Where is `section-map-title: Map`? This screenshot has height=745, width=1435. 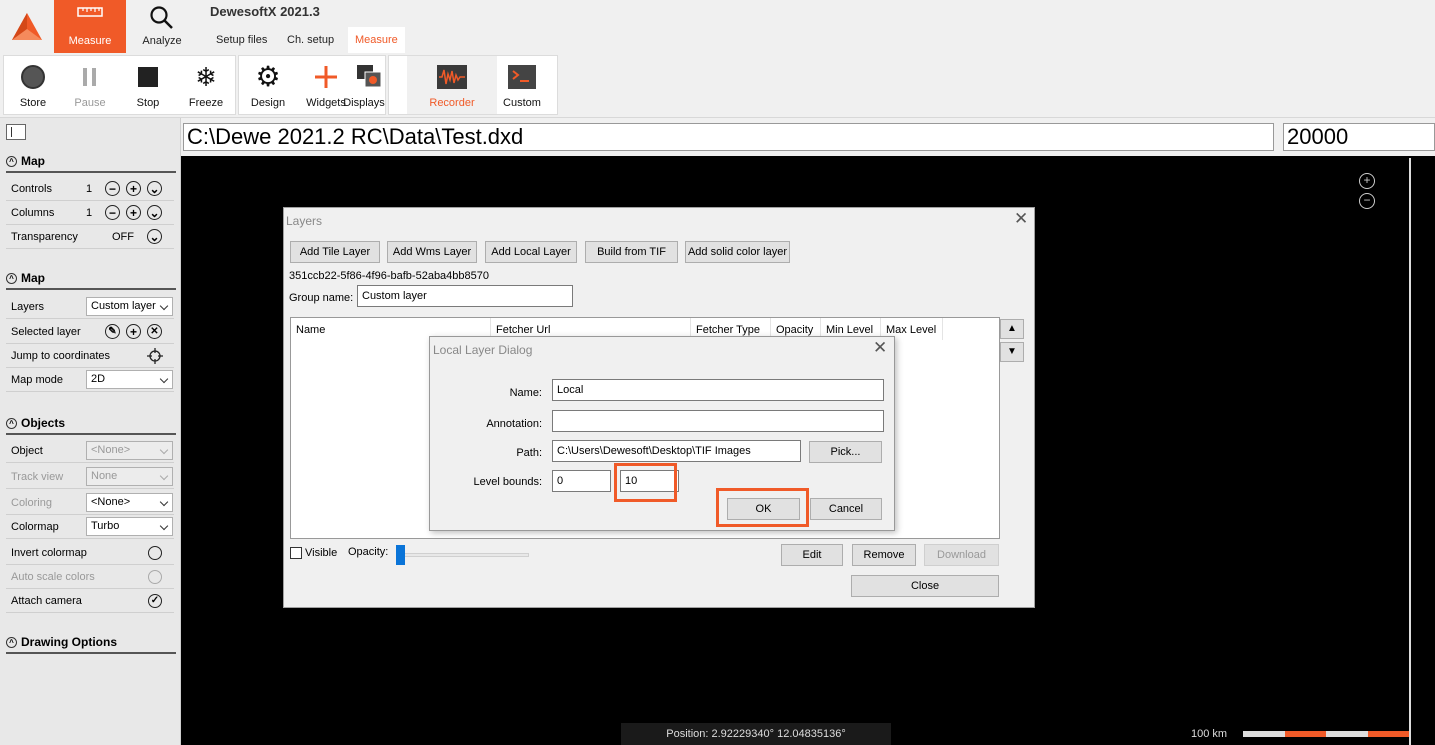
section-map-title: Map is located at coordinates (33, 161).